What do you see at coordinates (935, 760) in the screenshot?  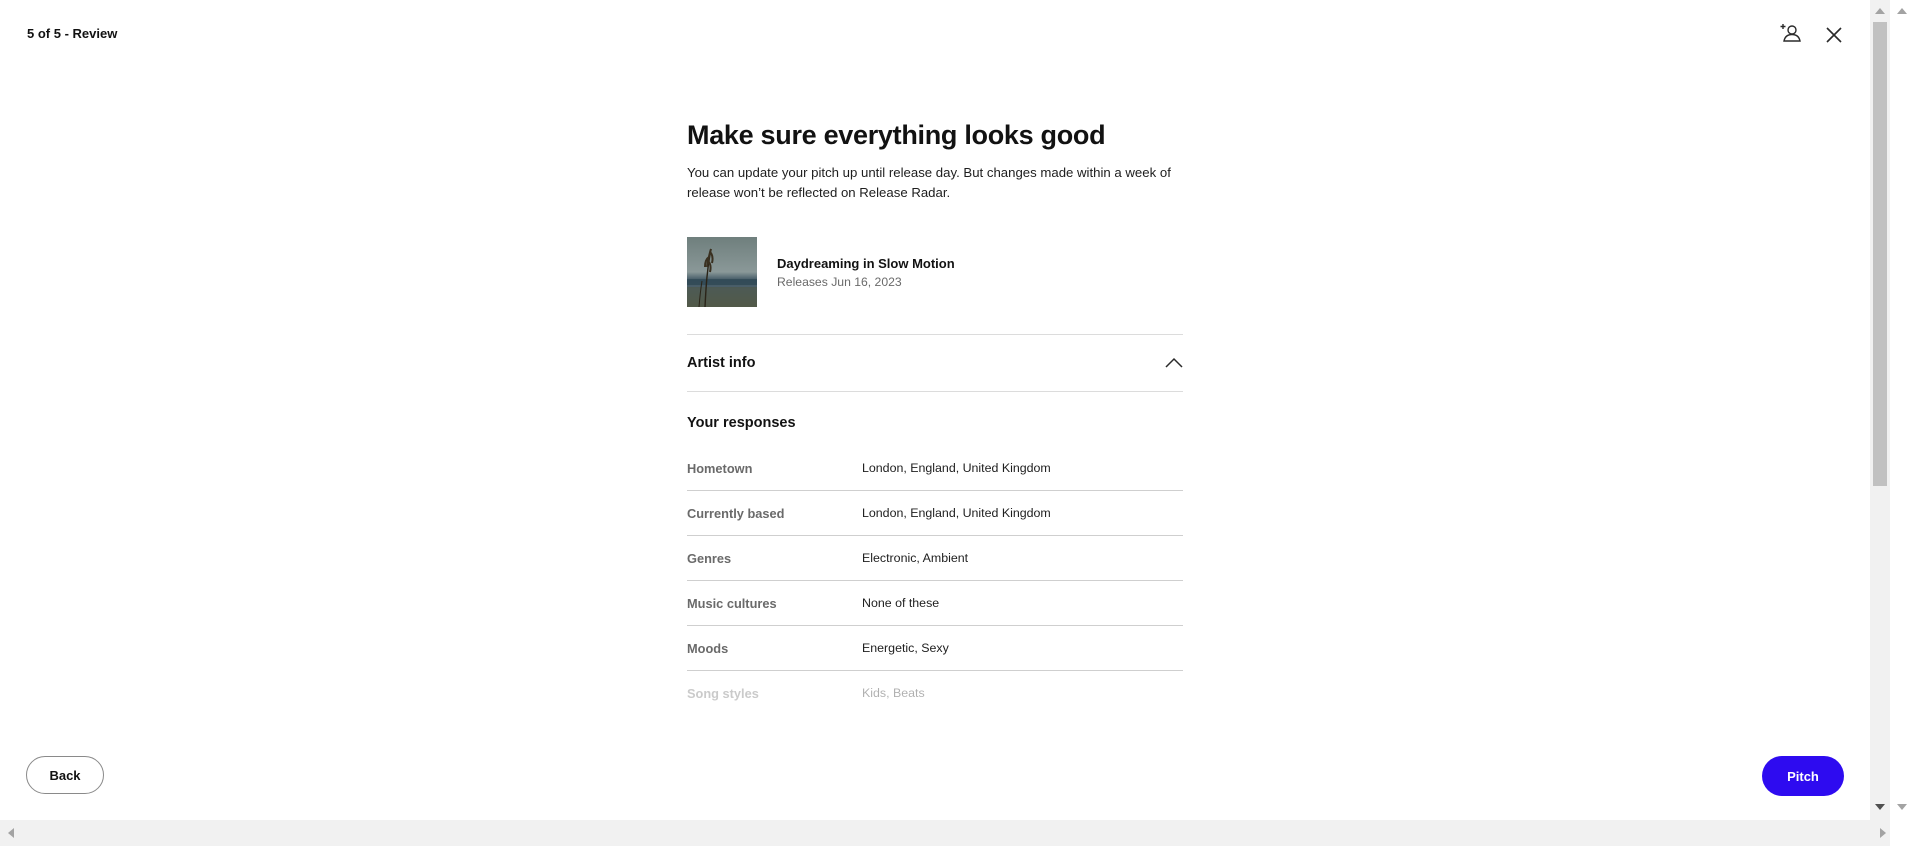 I see `bottom-fade-overlay` at bounding box center [935, 760].